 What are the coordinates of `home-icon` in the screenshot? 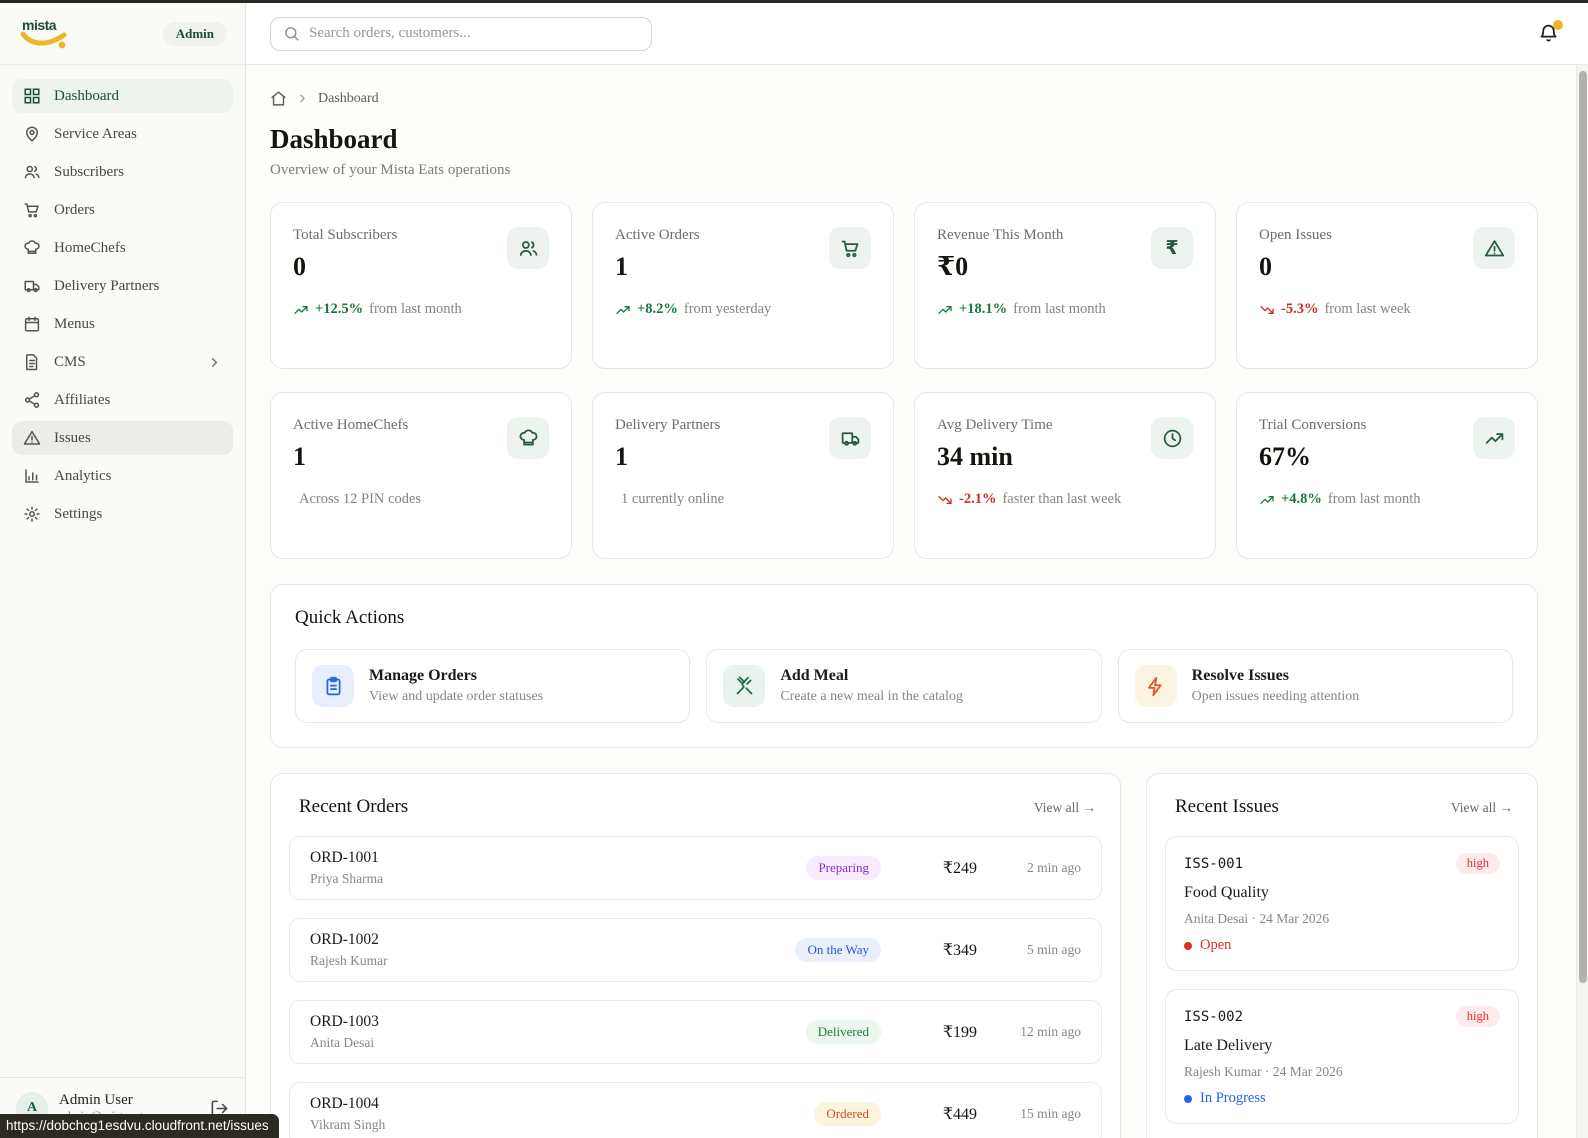 It's located at (278, 98).